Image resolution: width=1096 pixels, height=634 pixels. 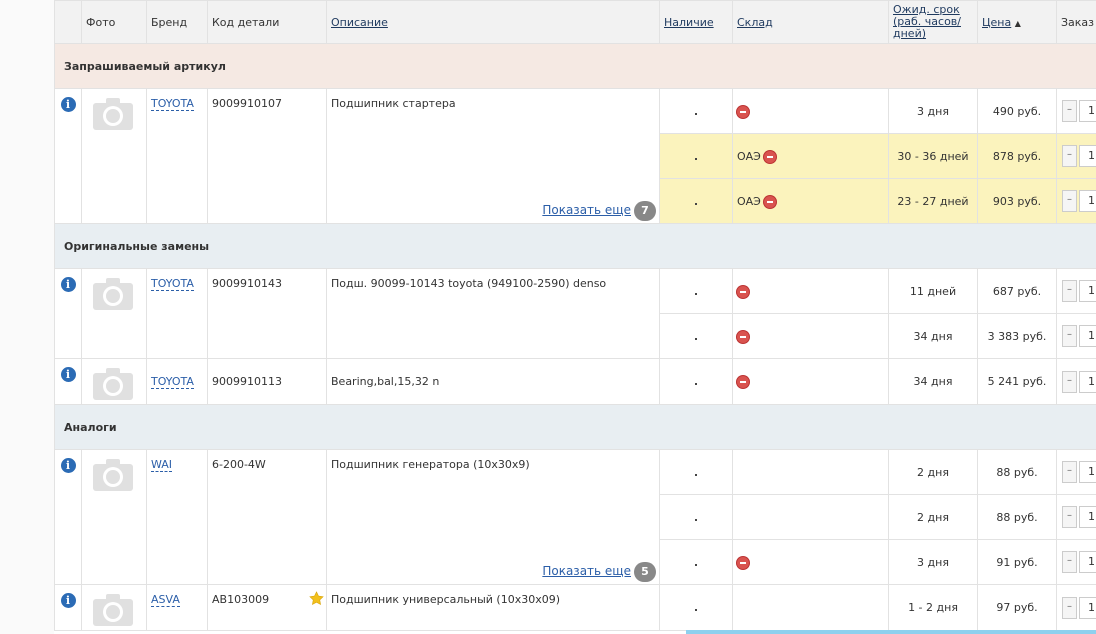 I want to click on section-requested: Запрашиваемый артикул, so click(x=575, y=66).